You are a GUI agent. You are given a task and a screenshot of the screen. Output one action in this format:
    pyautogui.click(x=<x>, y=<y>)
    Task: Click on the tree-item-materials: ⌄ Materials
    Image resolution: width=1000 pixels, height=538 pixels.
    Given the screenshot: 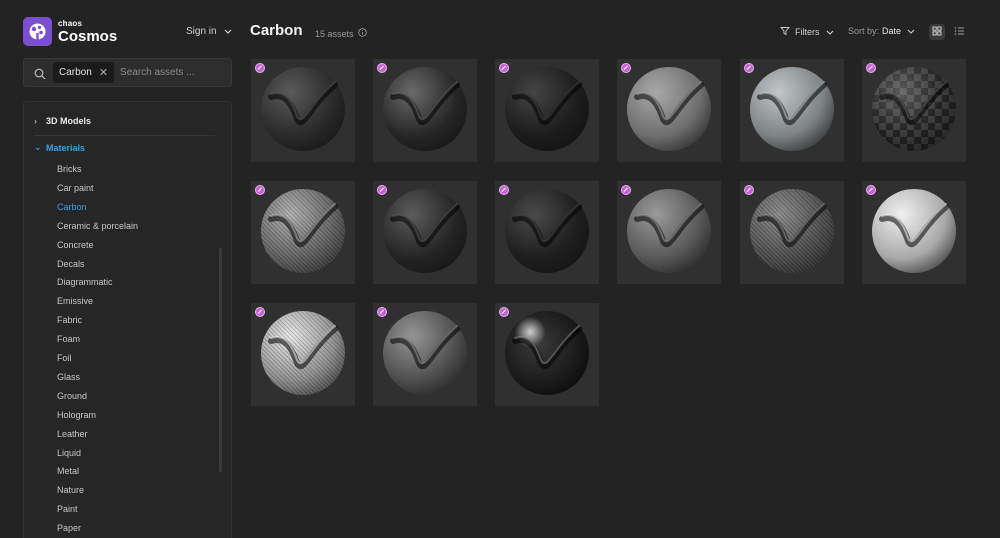 What is the action you would take?
    pyautogui.click(x=59, y=147)
    